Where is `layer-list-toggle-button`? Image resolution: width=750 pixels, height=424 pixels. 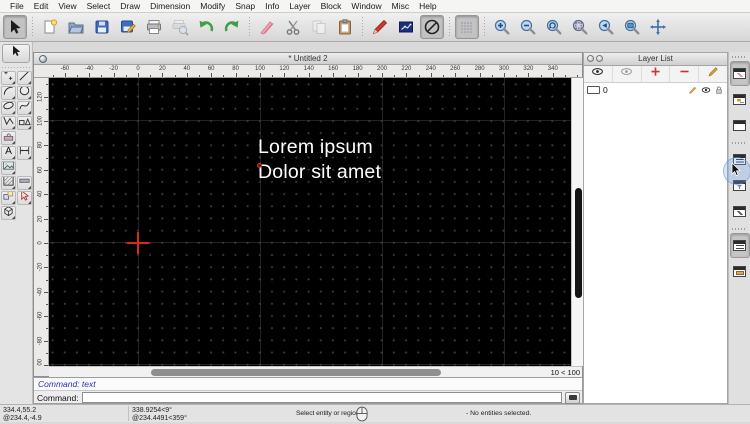
layer-list-toggle-button is located at coordinates (739, 73).